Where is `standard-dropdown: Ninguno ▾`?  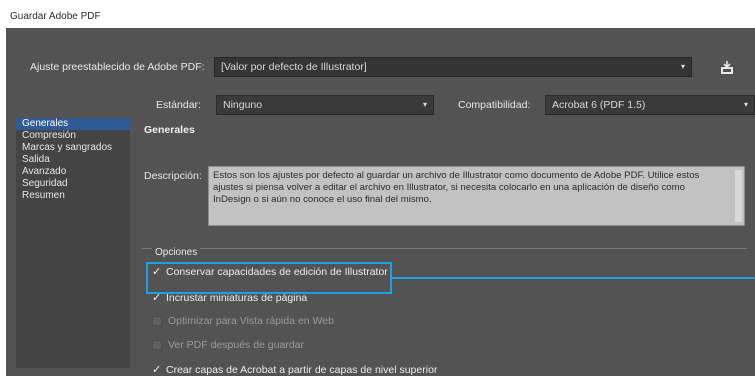
standard-dropdown: Ninguno ▾ is located at coordinates (325, 105).